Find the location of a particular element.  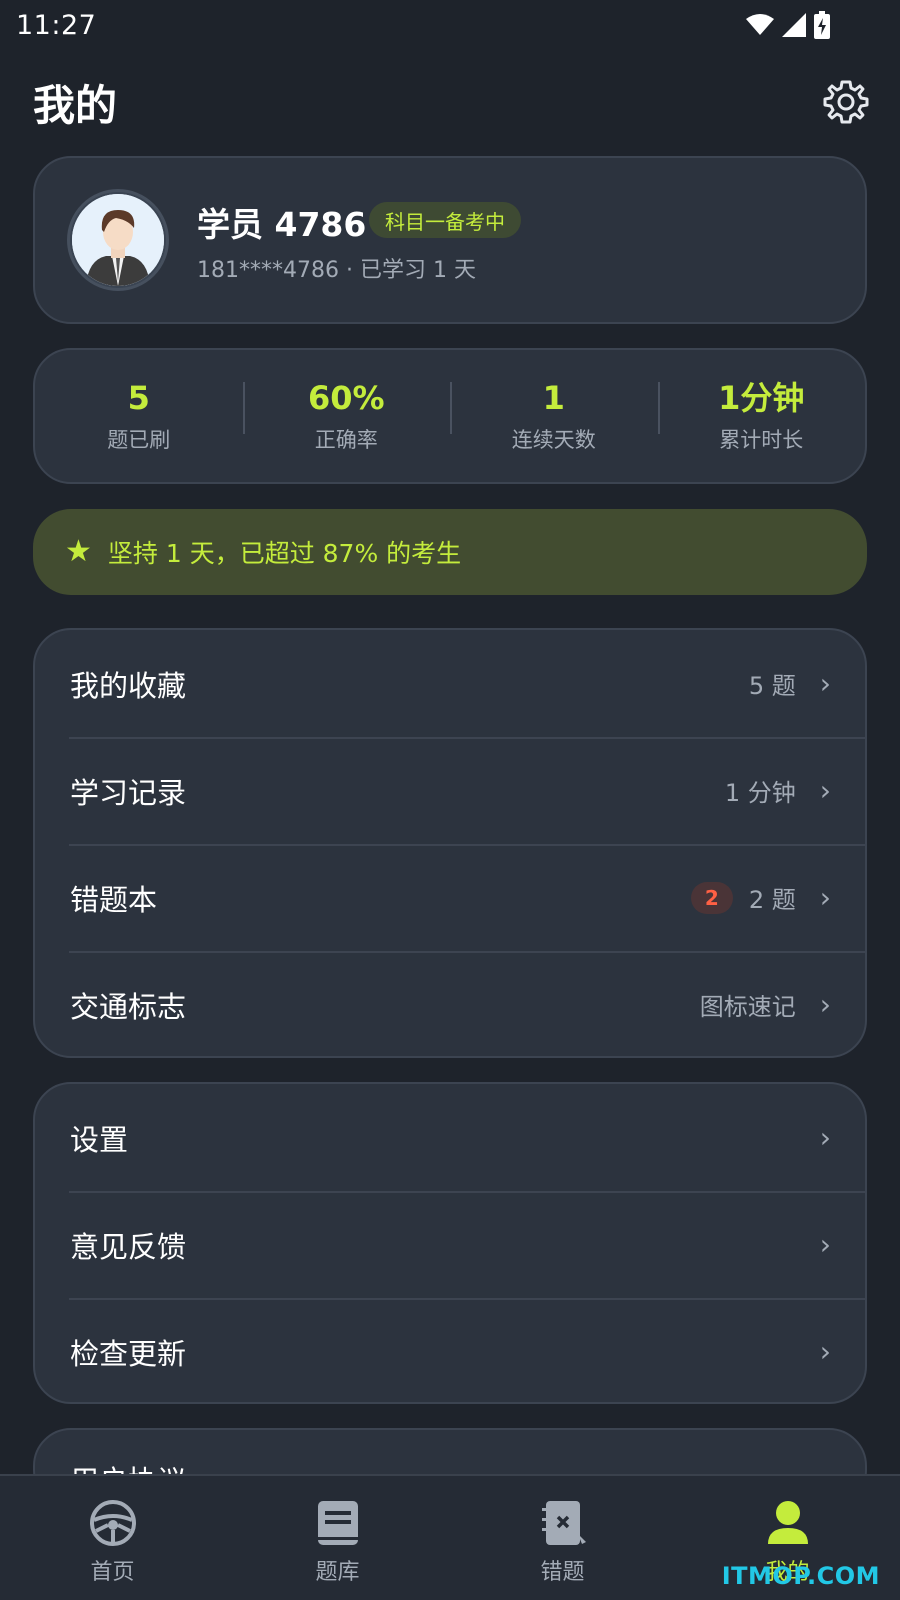

gear-icon is located at coordinates (846, 102).